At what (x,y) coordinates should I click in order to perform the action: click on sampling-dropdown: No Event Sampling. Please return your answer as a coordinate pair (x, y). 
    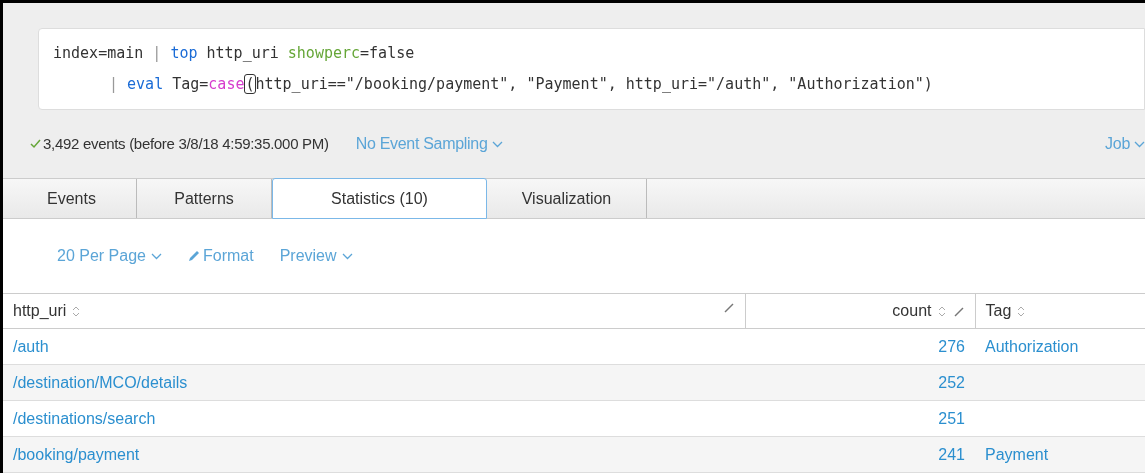
    Looking at the image, I should click on (429, 144).